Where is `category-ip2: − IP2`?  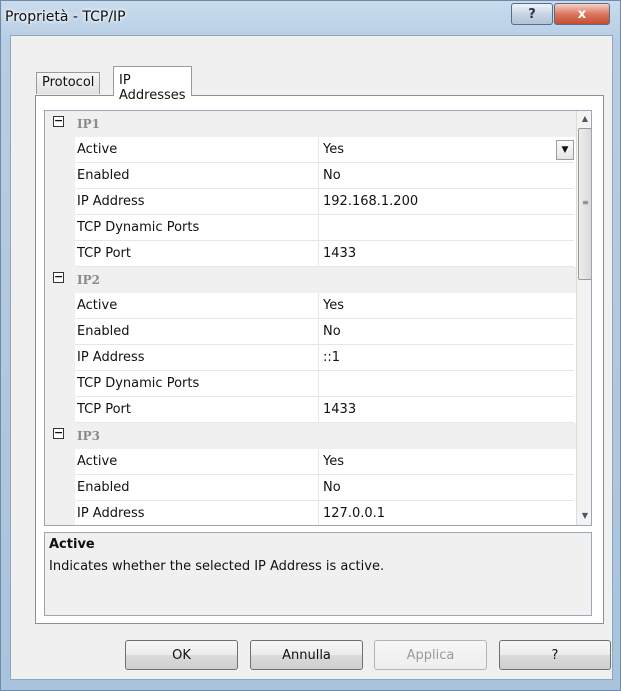 category-ip2: − IP2 is located at coordinates (318, 280).